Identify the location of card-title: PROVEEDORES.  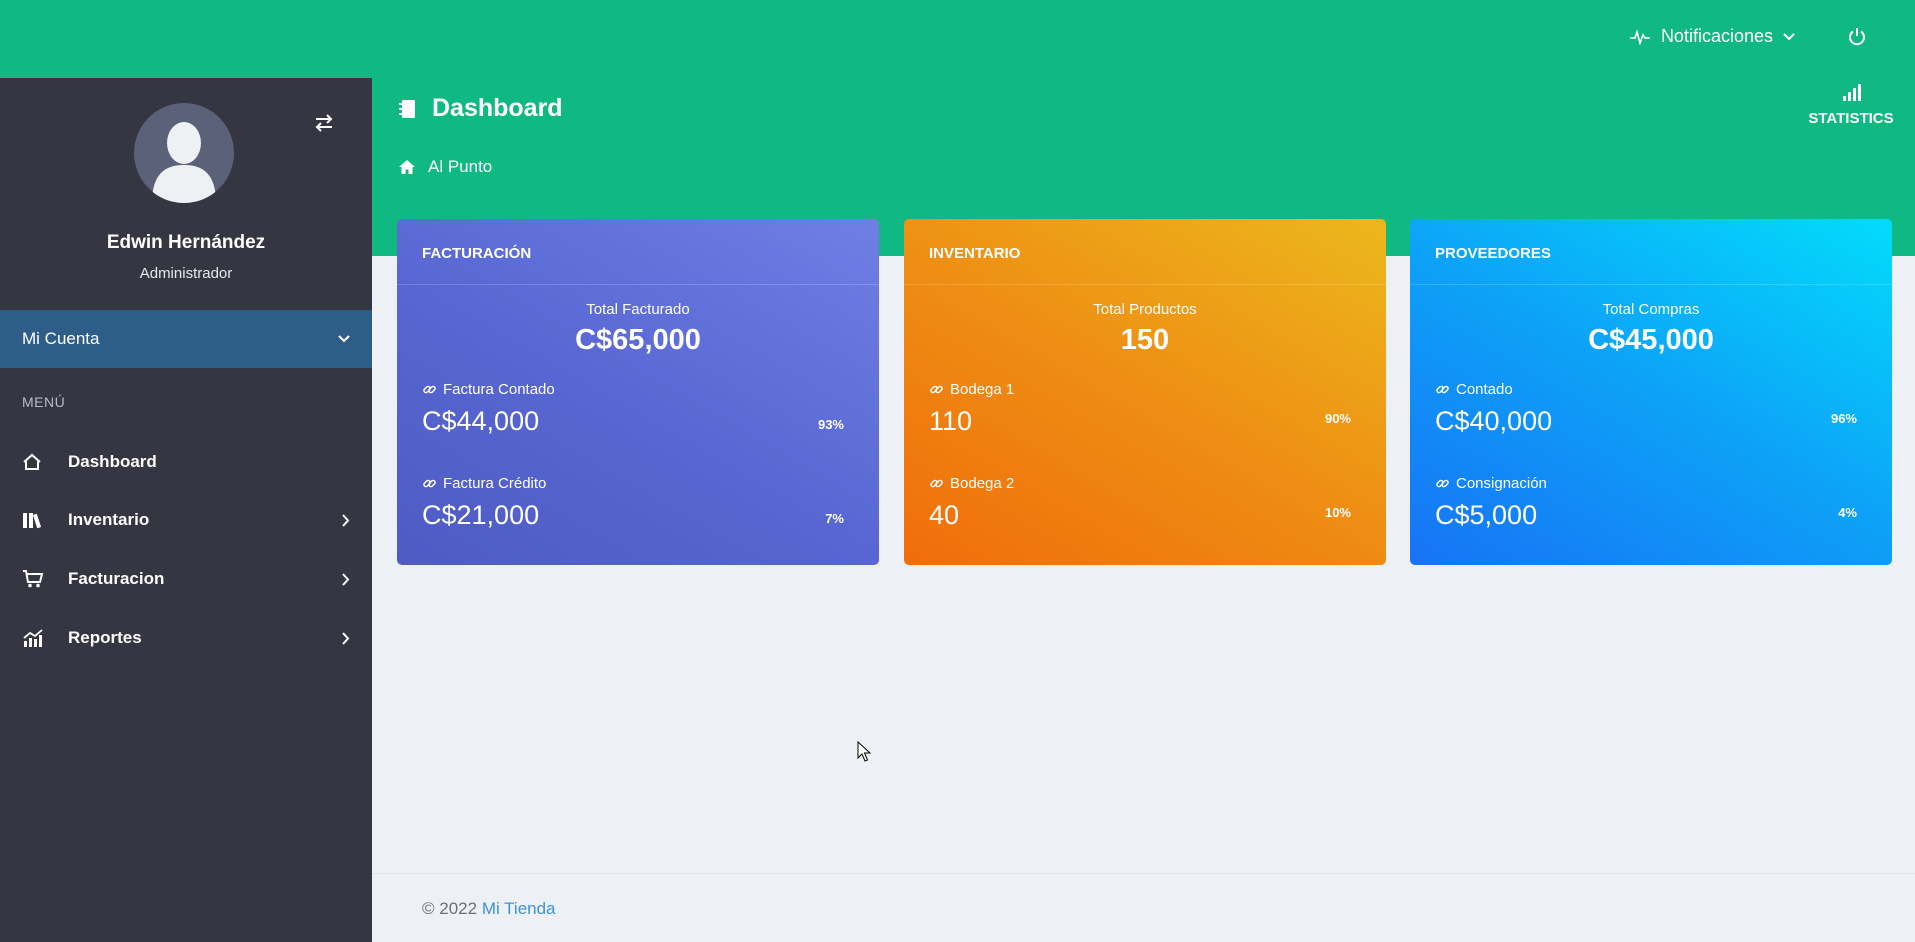
(1651, 252).